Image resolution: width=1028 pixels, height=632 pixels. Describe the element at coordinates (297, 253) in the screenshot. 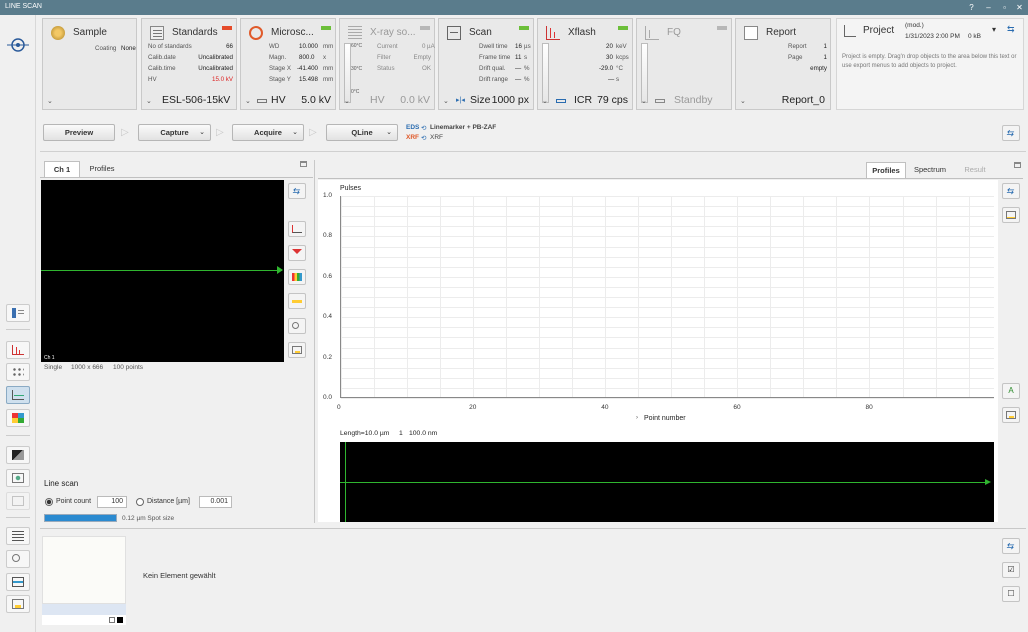

I see `filter-button` at that location.